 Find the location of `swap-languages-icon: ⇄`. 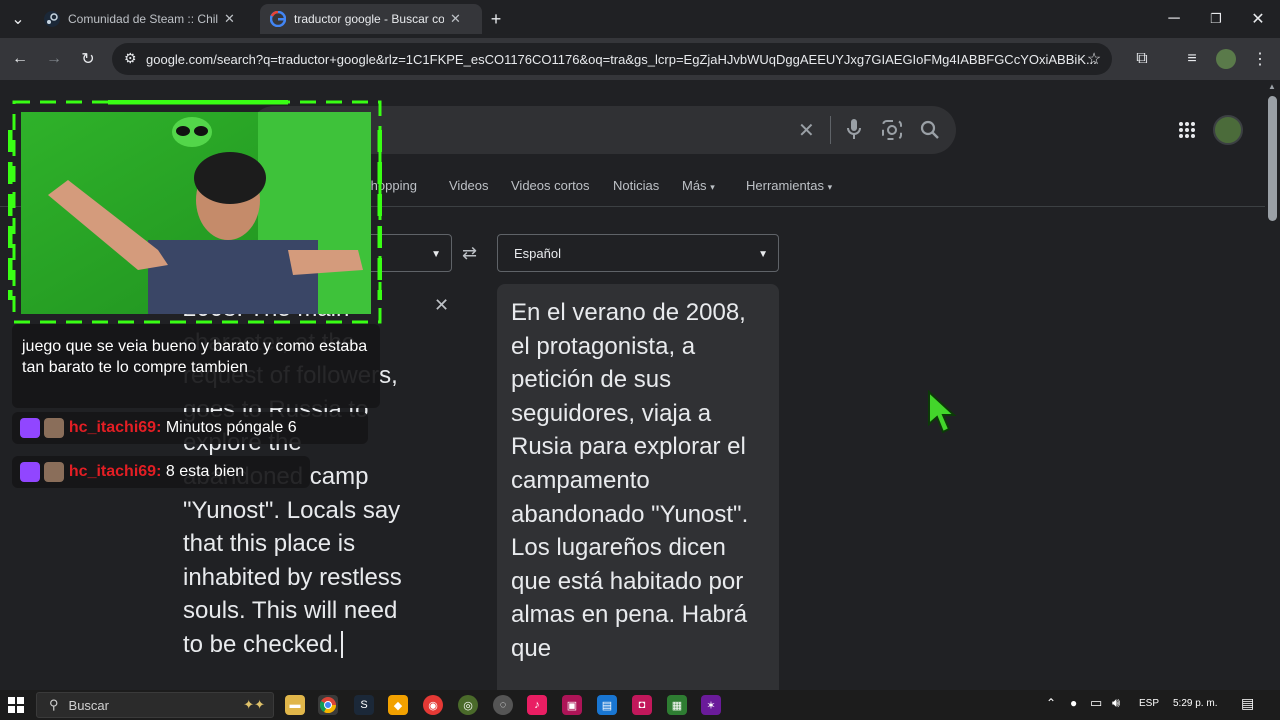

swap-languages-icon: ⇄ is located at coordinates (469, 253).